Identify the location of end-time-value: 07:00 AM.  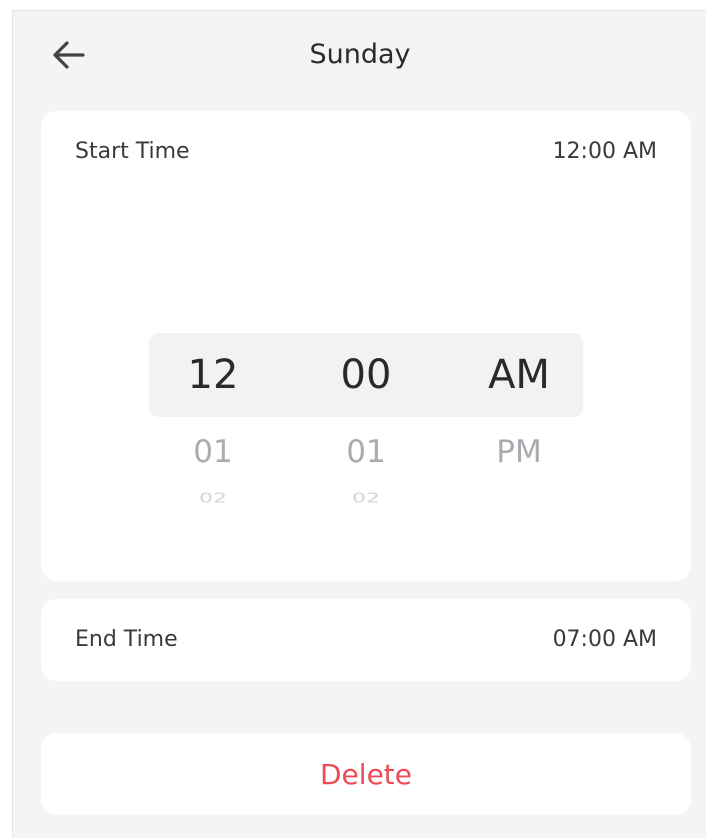
(604, 639).